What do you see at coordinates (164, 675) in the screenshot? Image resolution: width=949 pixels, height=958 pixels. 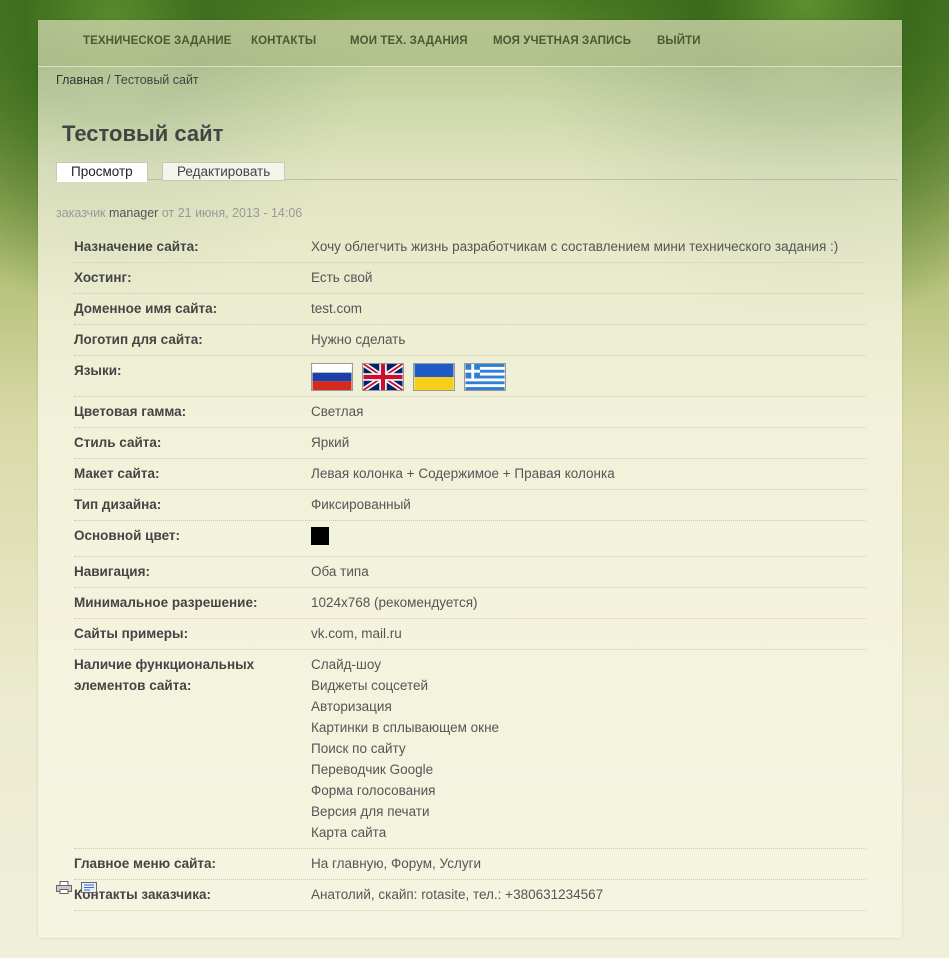 I see `field-label: Наличие функциональных элементов сайта:` at bounding box center [164, 675].